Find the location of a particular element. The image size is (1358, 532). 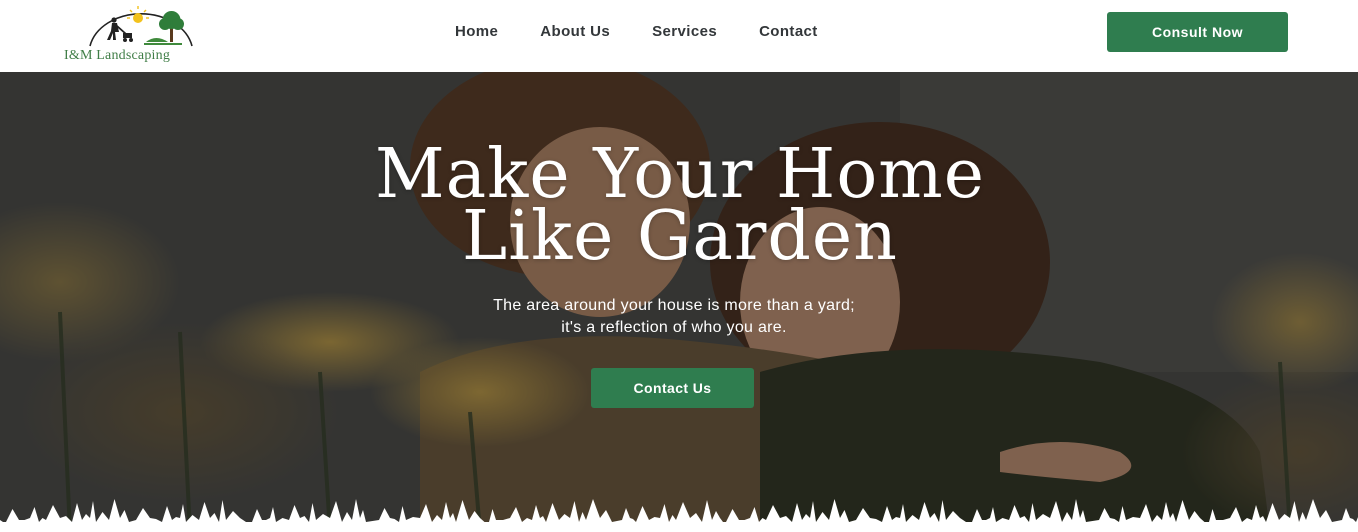

logo: I&M Landscaping is located at coordinates (139, 35).